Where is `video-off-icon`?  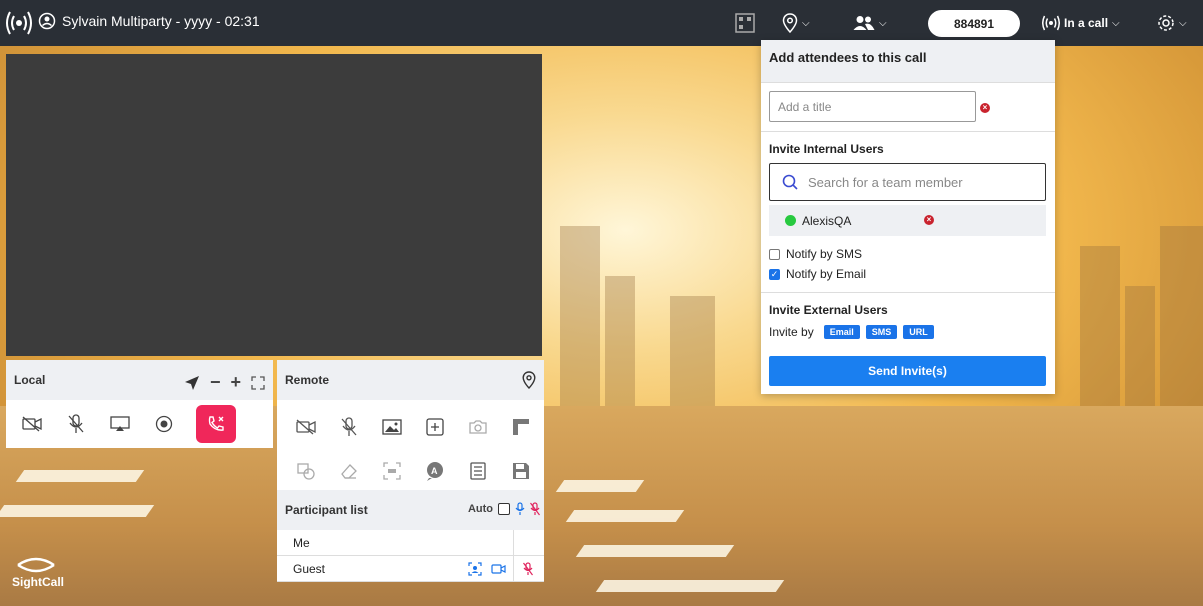 video-off-icon is located at coordinates (32, 424).